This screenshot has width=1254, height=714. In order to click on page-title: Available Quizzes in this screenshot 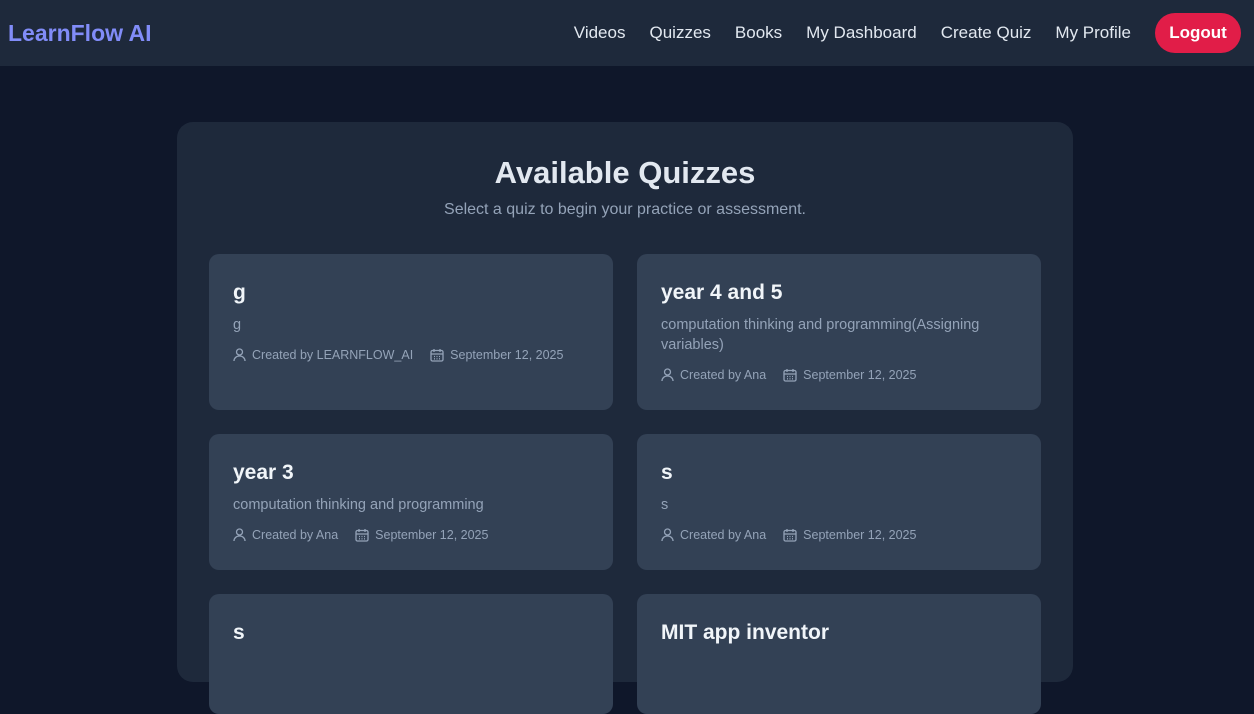, I will do `click(625, 172)`.